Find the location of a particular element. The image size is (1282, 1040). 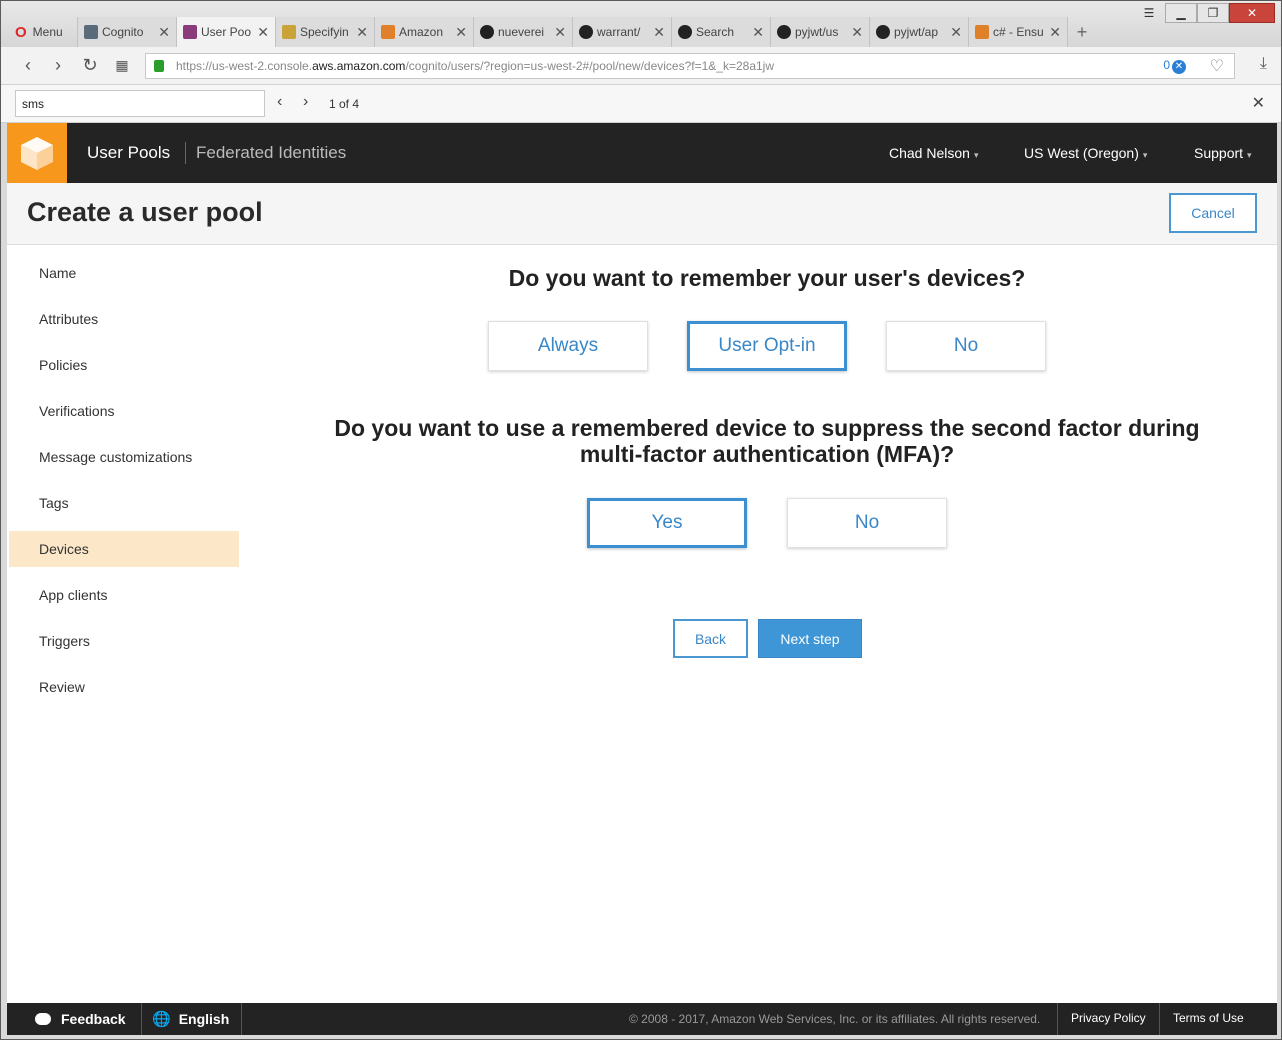

minimize-icon: ▁ is located at coordinates (1181, 13).